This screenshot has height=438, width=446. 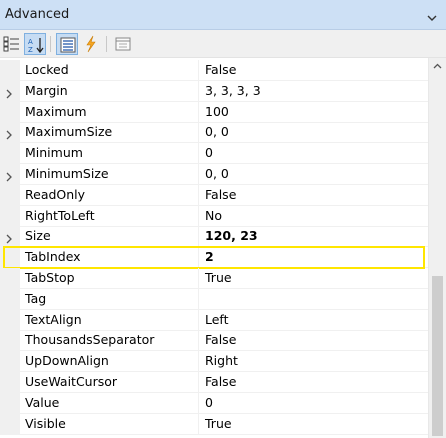 I want to click on property-row: RightToLeft No, so click(x=214, y=216).